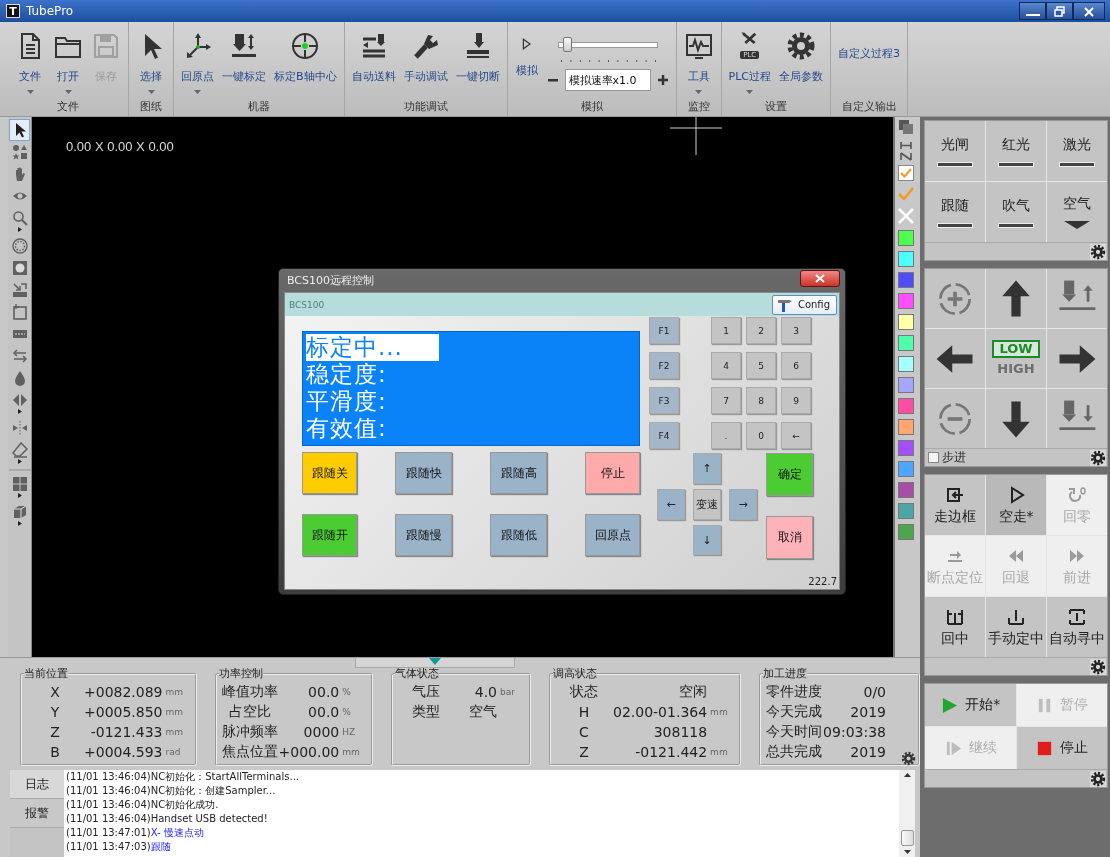 The height and width of the screenshot is (857, 1110). What do you see at coordinates (955, 505) in the screenshot?
I see `function-button: 走边框` at bounding box center [955, 505].